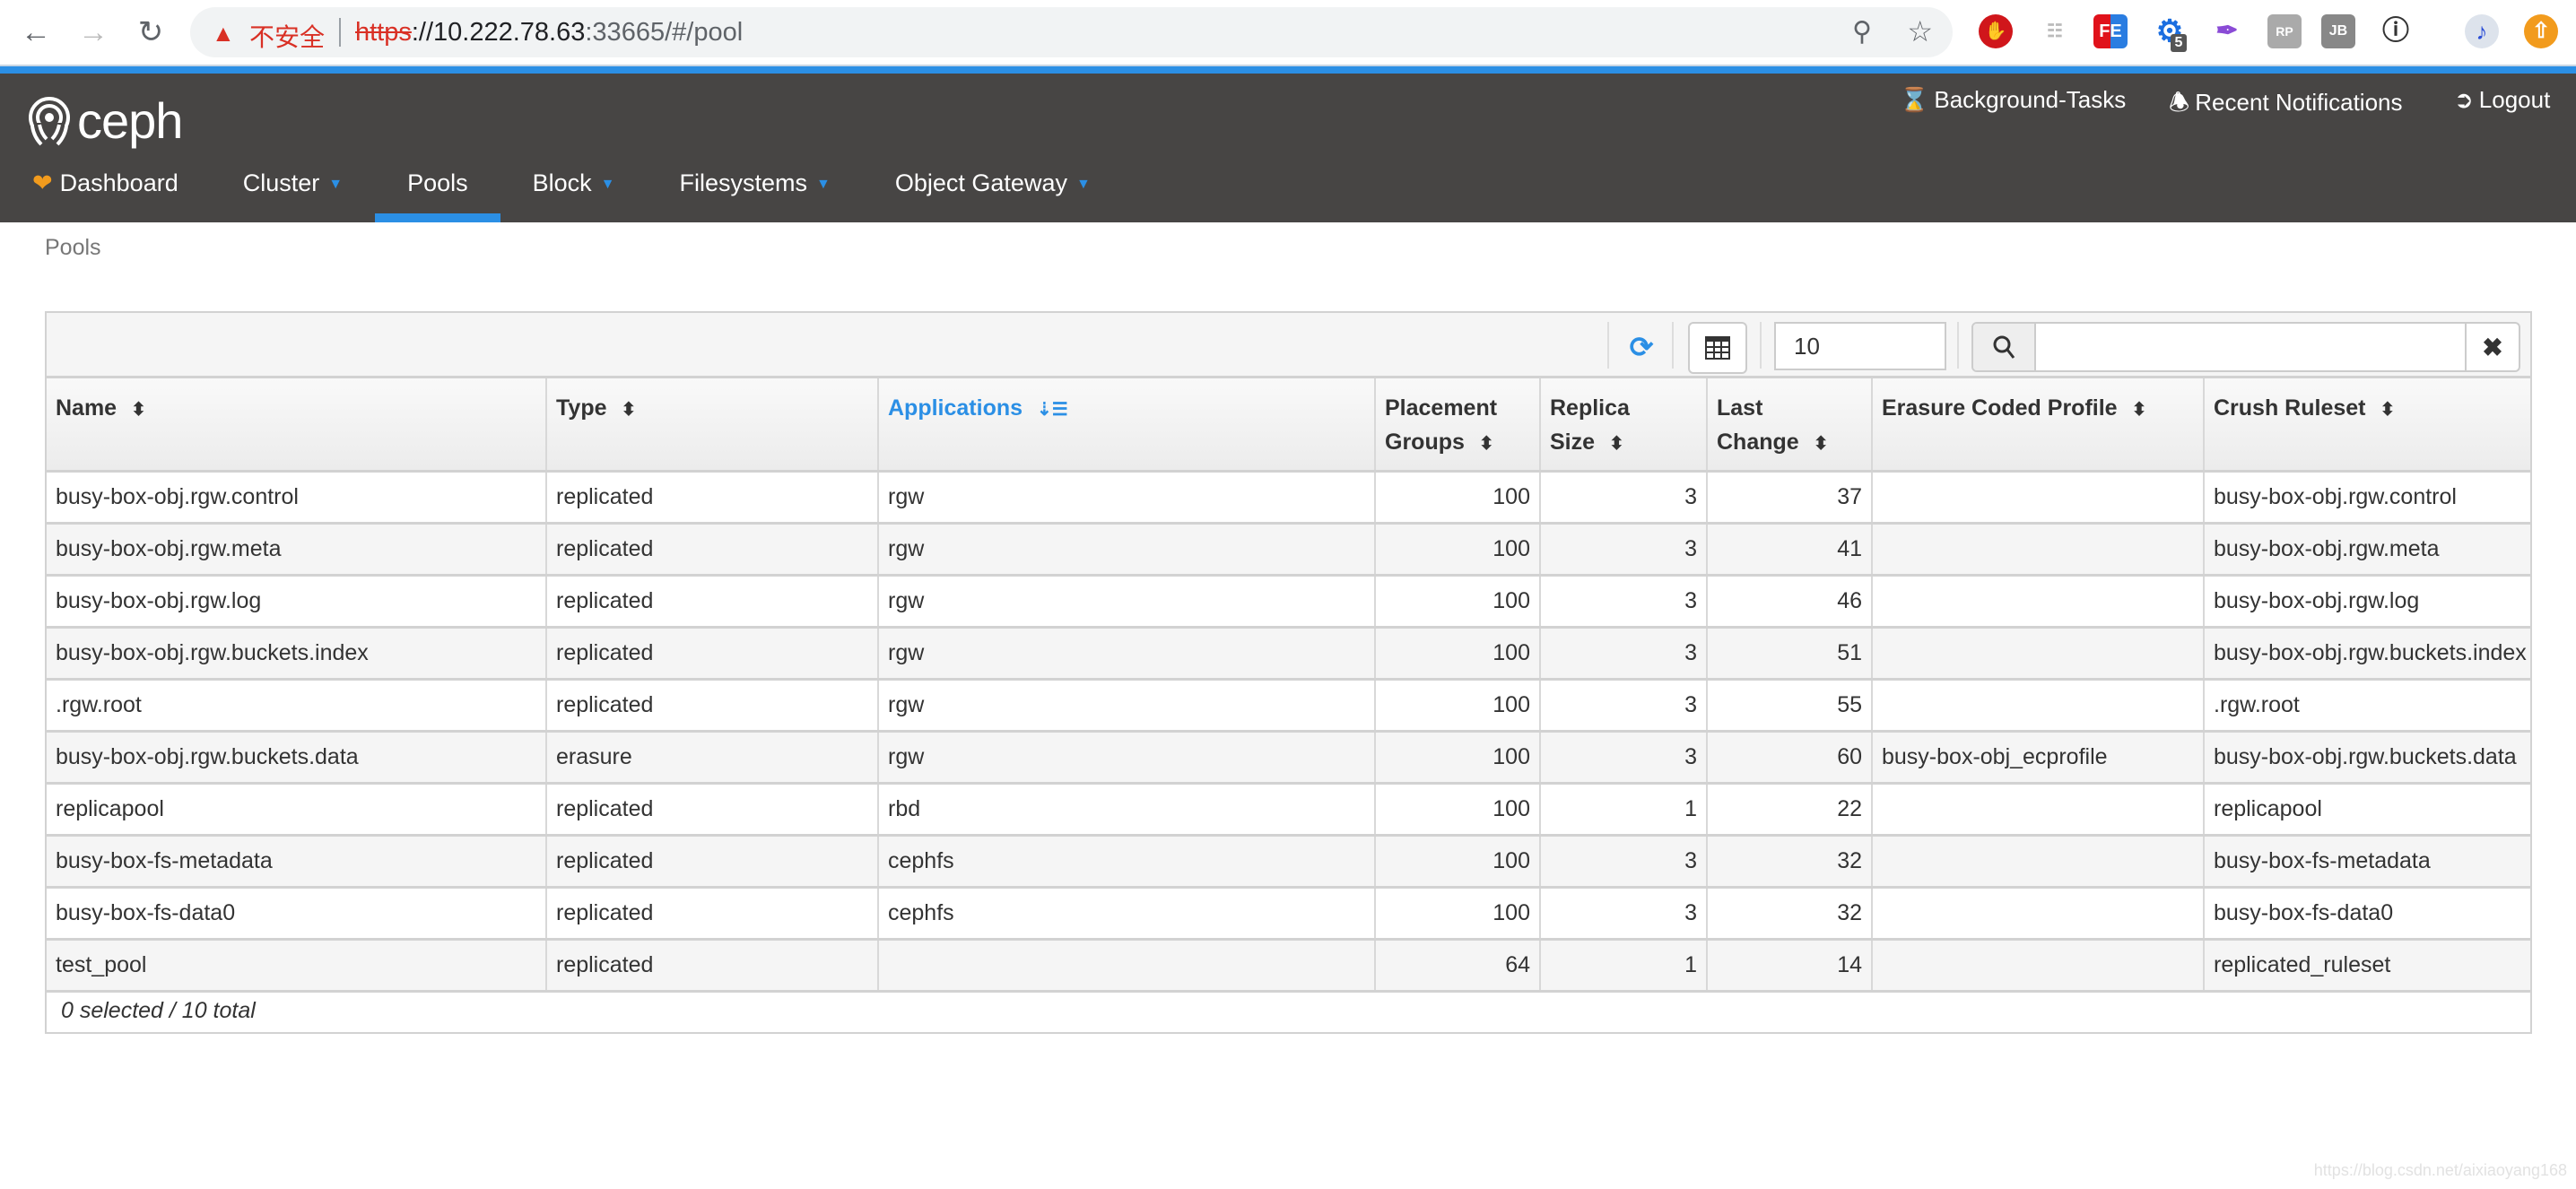 This screenshot has height=1189, width=2576. Describe the element at coordinates (1790, 425) in the screenshot. I see `column-header: Last Change ⬍` at that location.